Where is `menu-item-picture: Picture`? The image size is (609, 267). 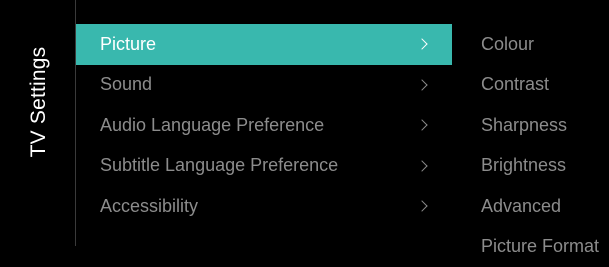 menu-item-picture: Picture is located at coordinates (264, 44).